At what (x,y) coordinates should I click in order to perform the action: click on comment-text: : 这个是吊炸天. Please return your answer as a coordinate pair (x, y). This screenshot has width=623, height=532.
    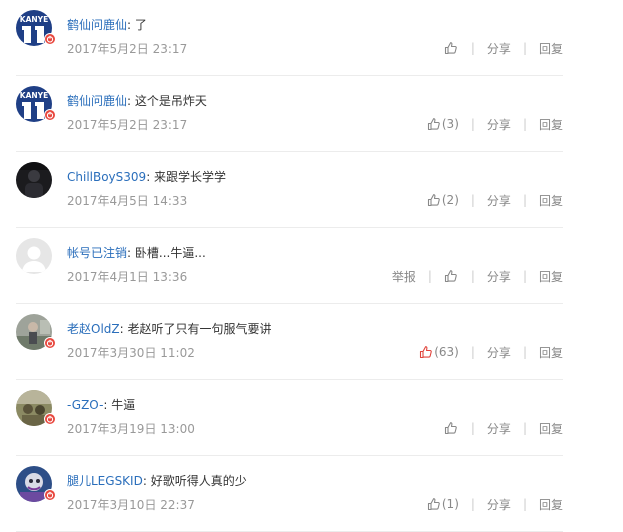
    Looking at the image, I should click on (167, 101).